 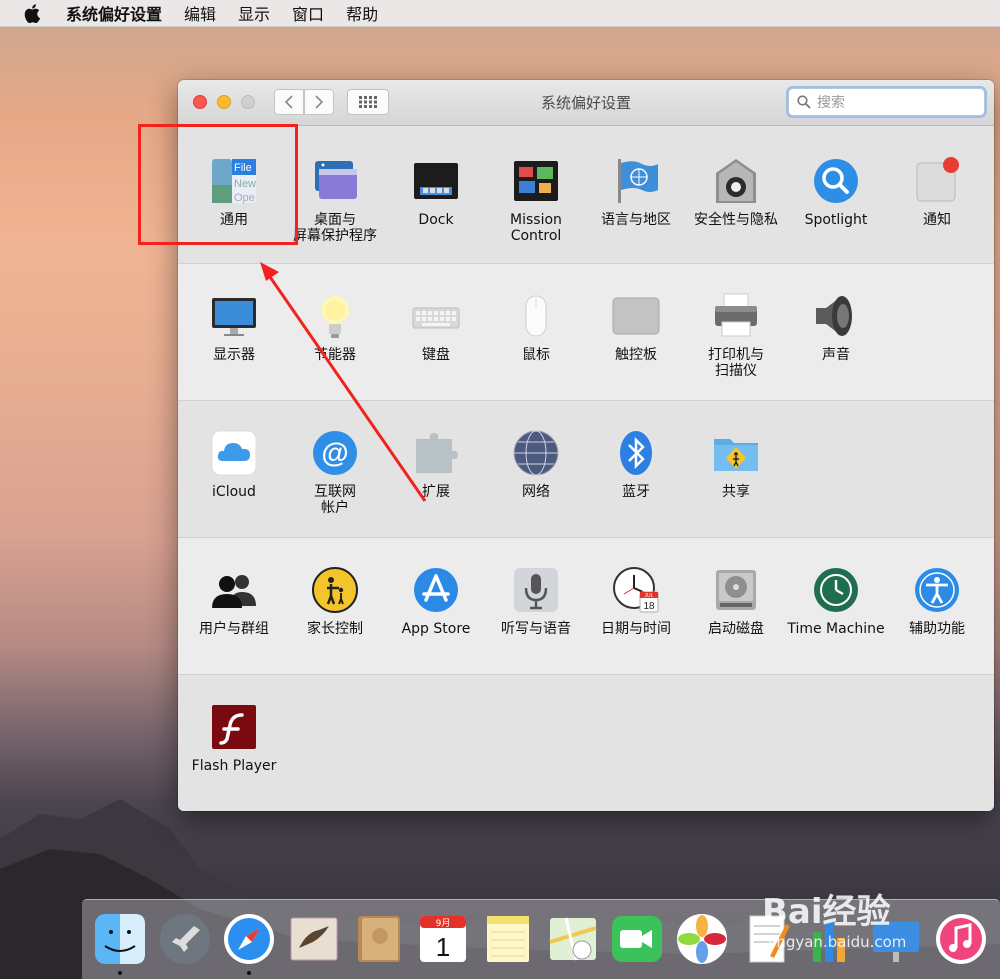 I want to click on pane-users-groups: 用户与群组, so click(x=234, y=601).